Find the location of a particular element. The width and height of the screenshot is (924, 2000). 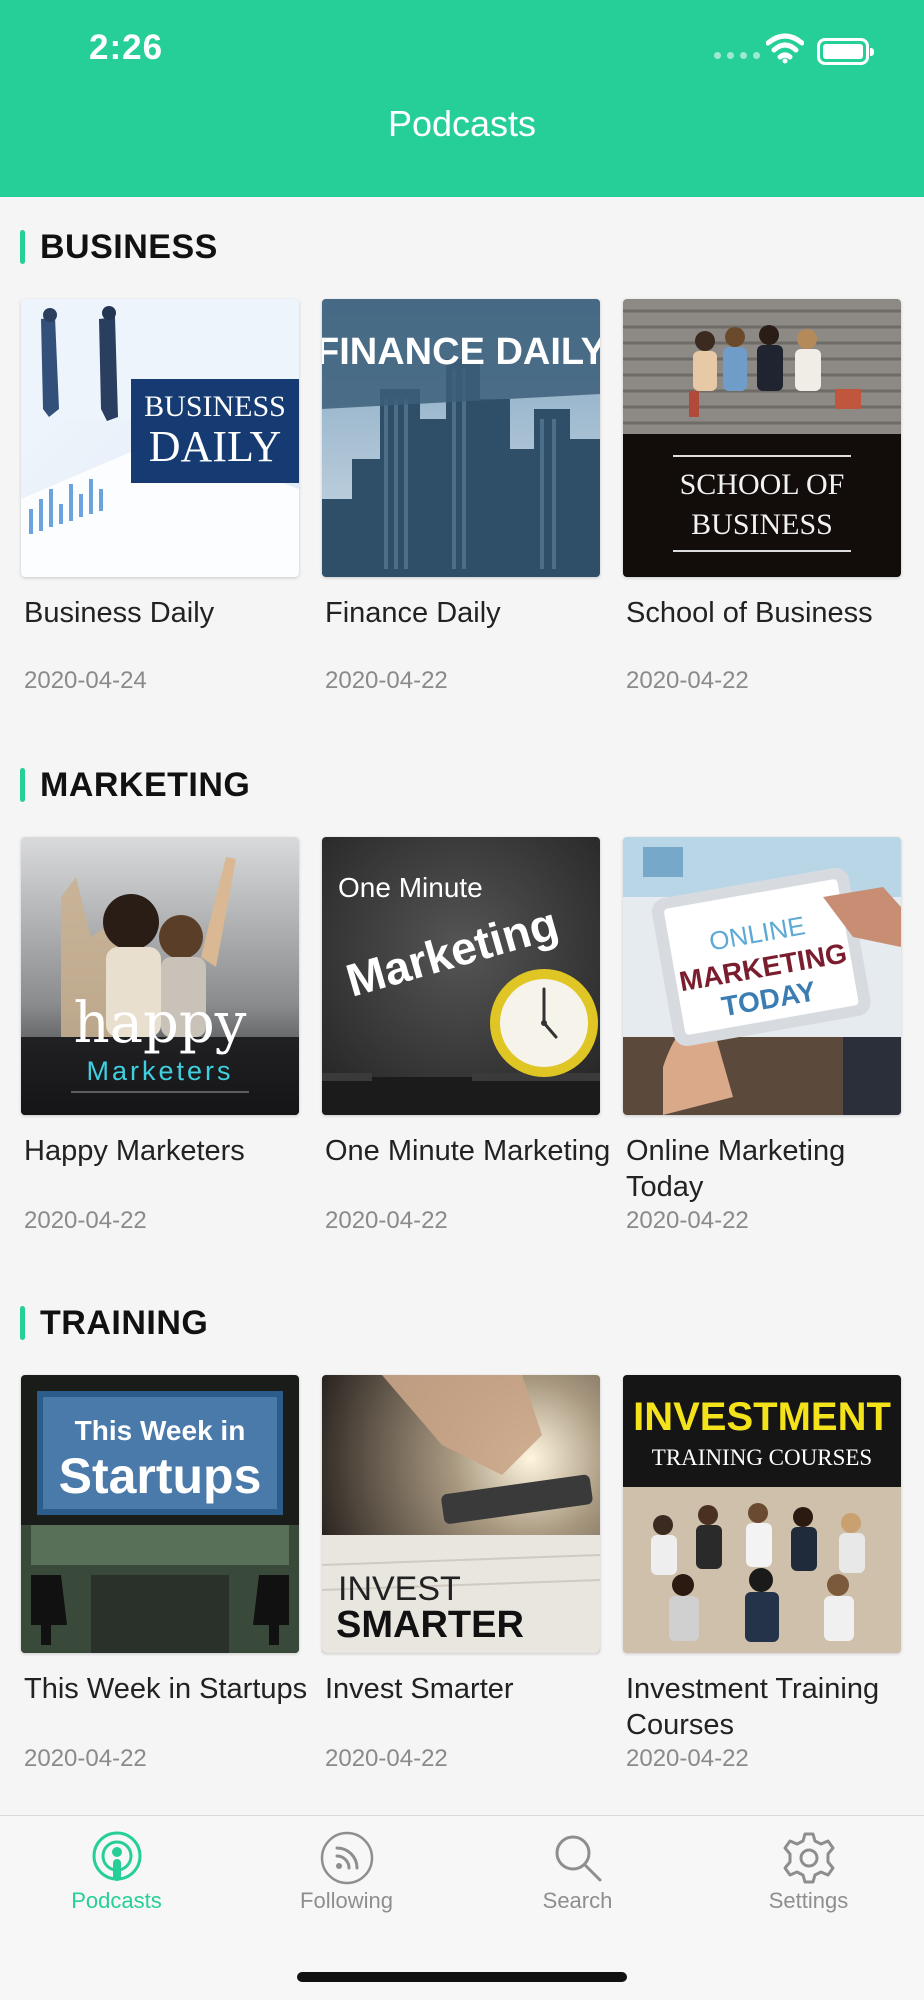

tab-podcasts: Podcasts is located at coordinates (116, 1871).